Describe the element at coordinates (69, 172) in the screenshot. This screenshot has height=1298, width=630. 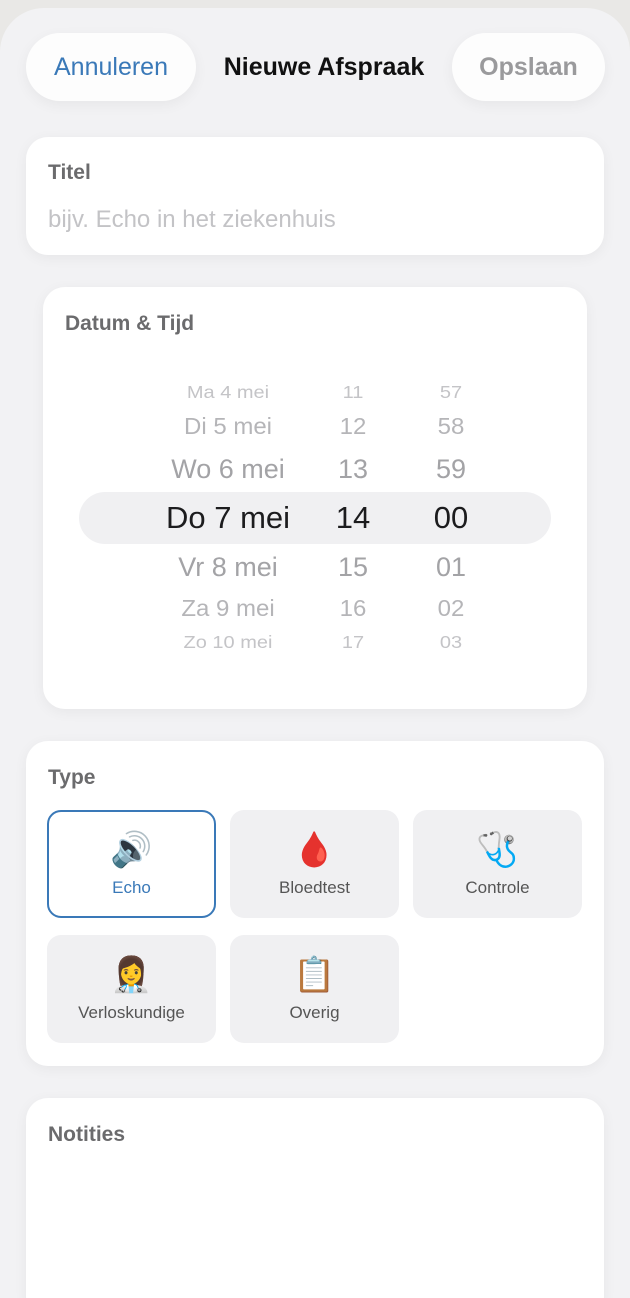
I see `title-label: Titel` at that location.